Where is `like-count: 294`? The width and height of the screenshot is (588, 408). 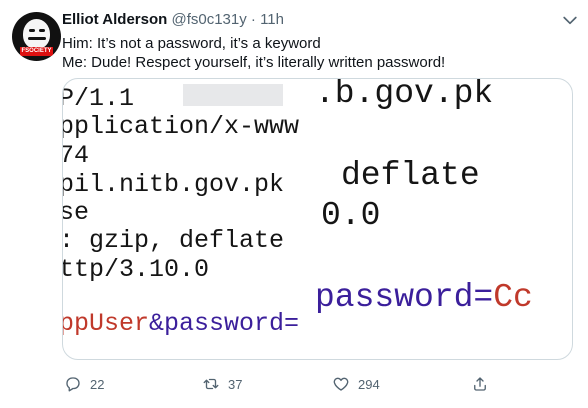 like-count: 294 is located at coordinates (369, 384).